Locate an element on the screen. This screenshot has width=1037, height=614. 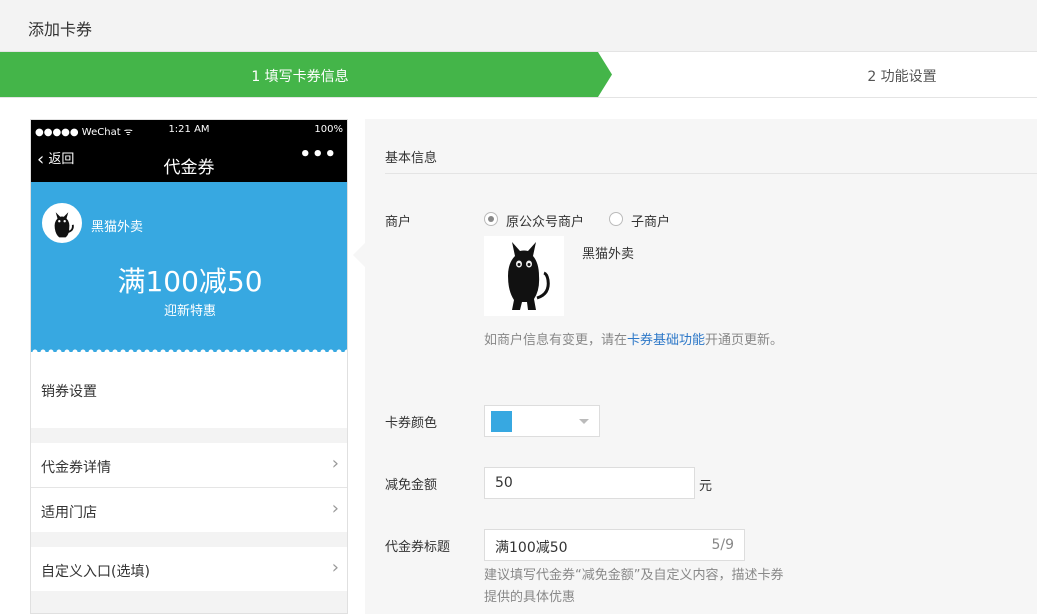
discount-amount-label: 减免金额 is located at coordinates (411, 485).